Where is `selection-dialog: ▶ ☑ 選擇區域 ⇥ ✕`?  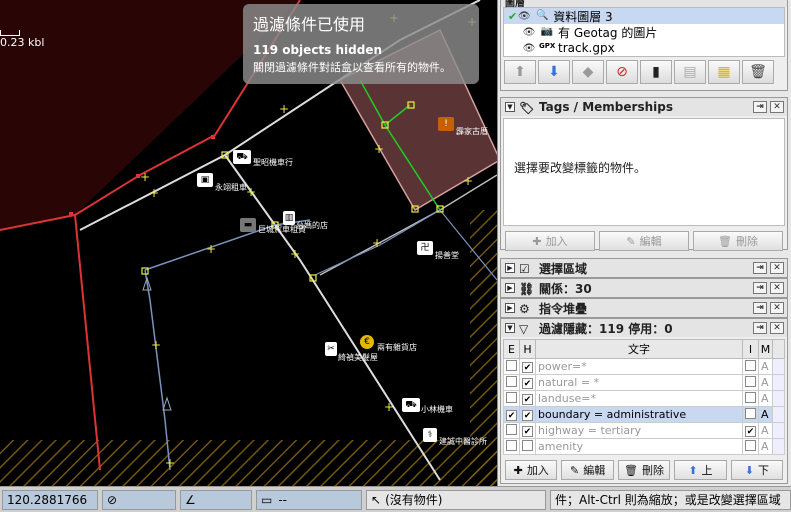 selection-dialog: ▶ ☑ 選擇區域 ⇥ ✕ is located at coordinates (644, 268).